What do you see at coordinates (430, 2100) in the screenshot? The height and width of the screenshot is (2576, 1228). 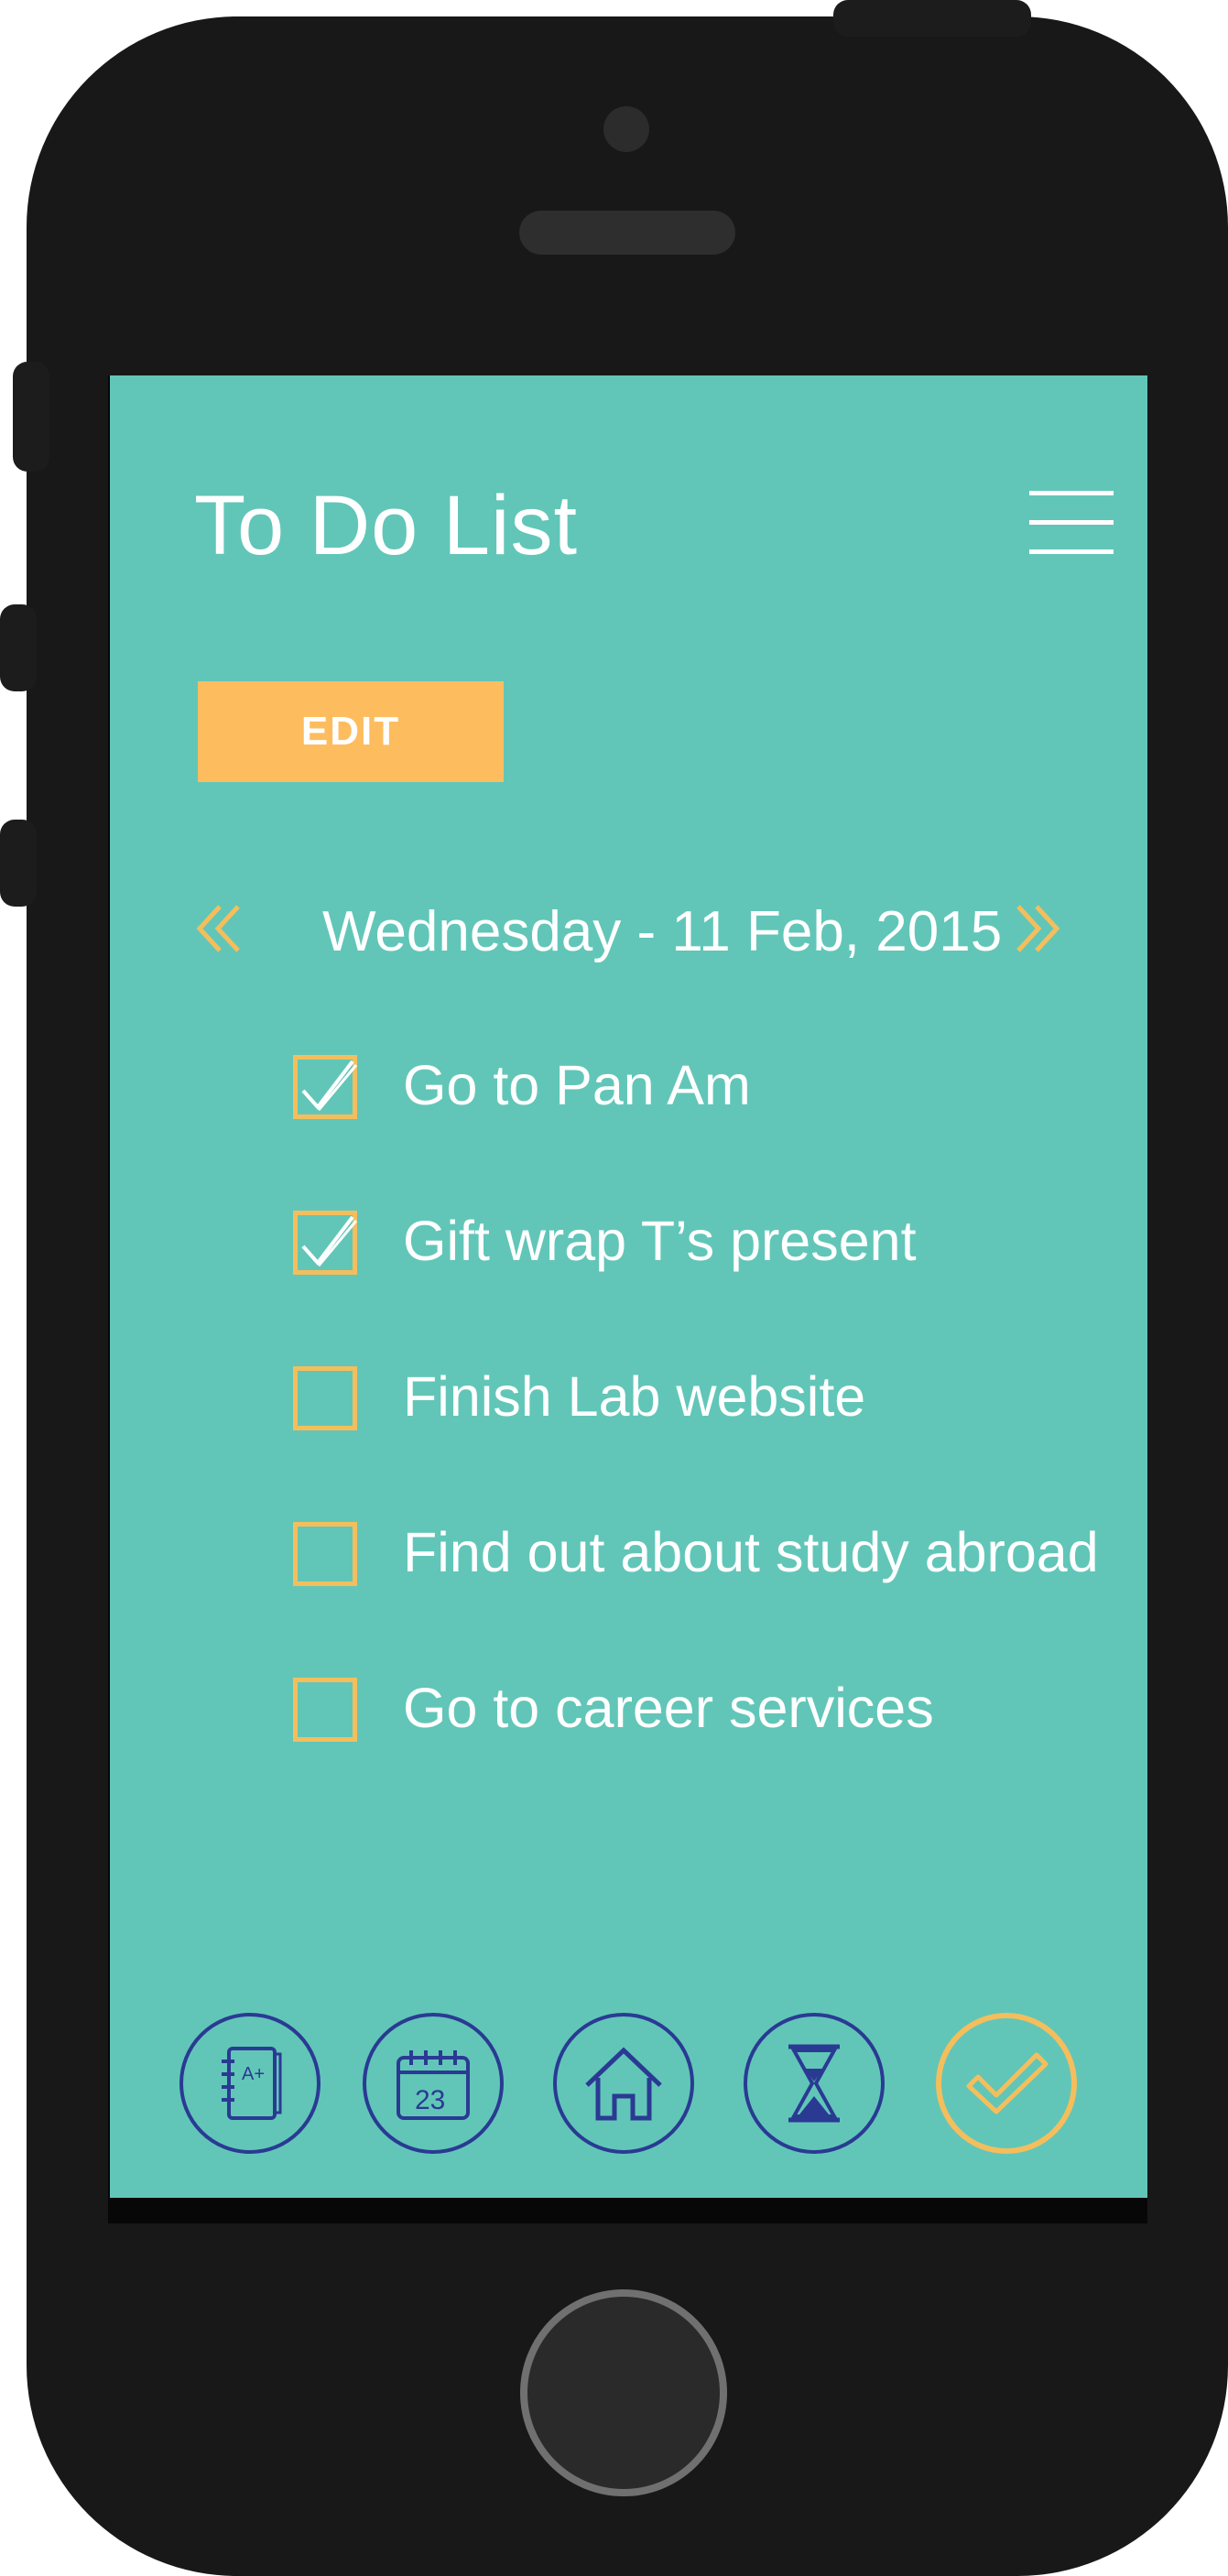 I see `svg-text: 23` at bounding box center [430, 2100].